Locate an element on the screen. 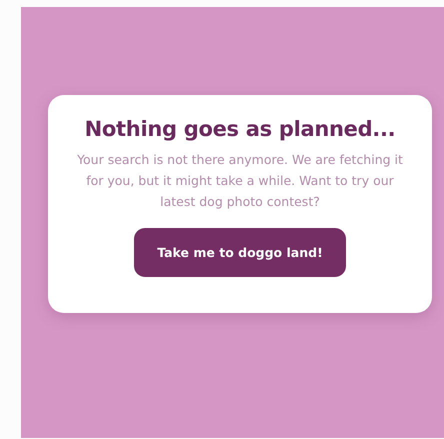 This screenshot has height=439, width=444. card-message: Your search is not there anymore. We are fetching it for you, but it might take a while. Want to try our latest dog photo contest? is located at coordinates (240, 181).